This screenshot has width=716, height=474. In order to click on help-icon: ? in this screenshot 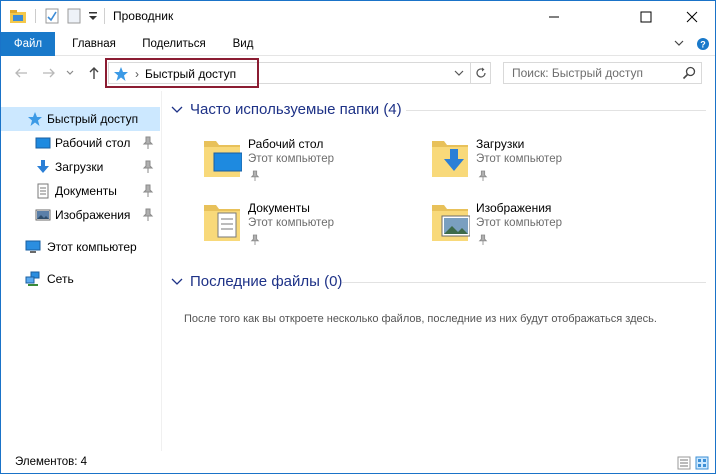, I will do `click(703, 44)`.